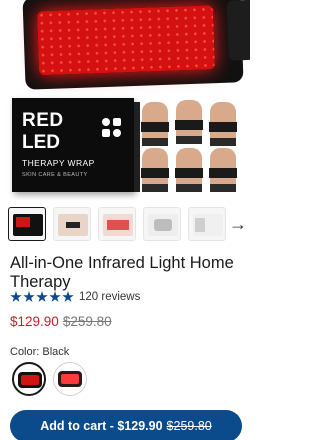 The image size is (320, 440). I want to click on brand-logo-icon, so click(111, 127).